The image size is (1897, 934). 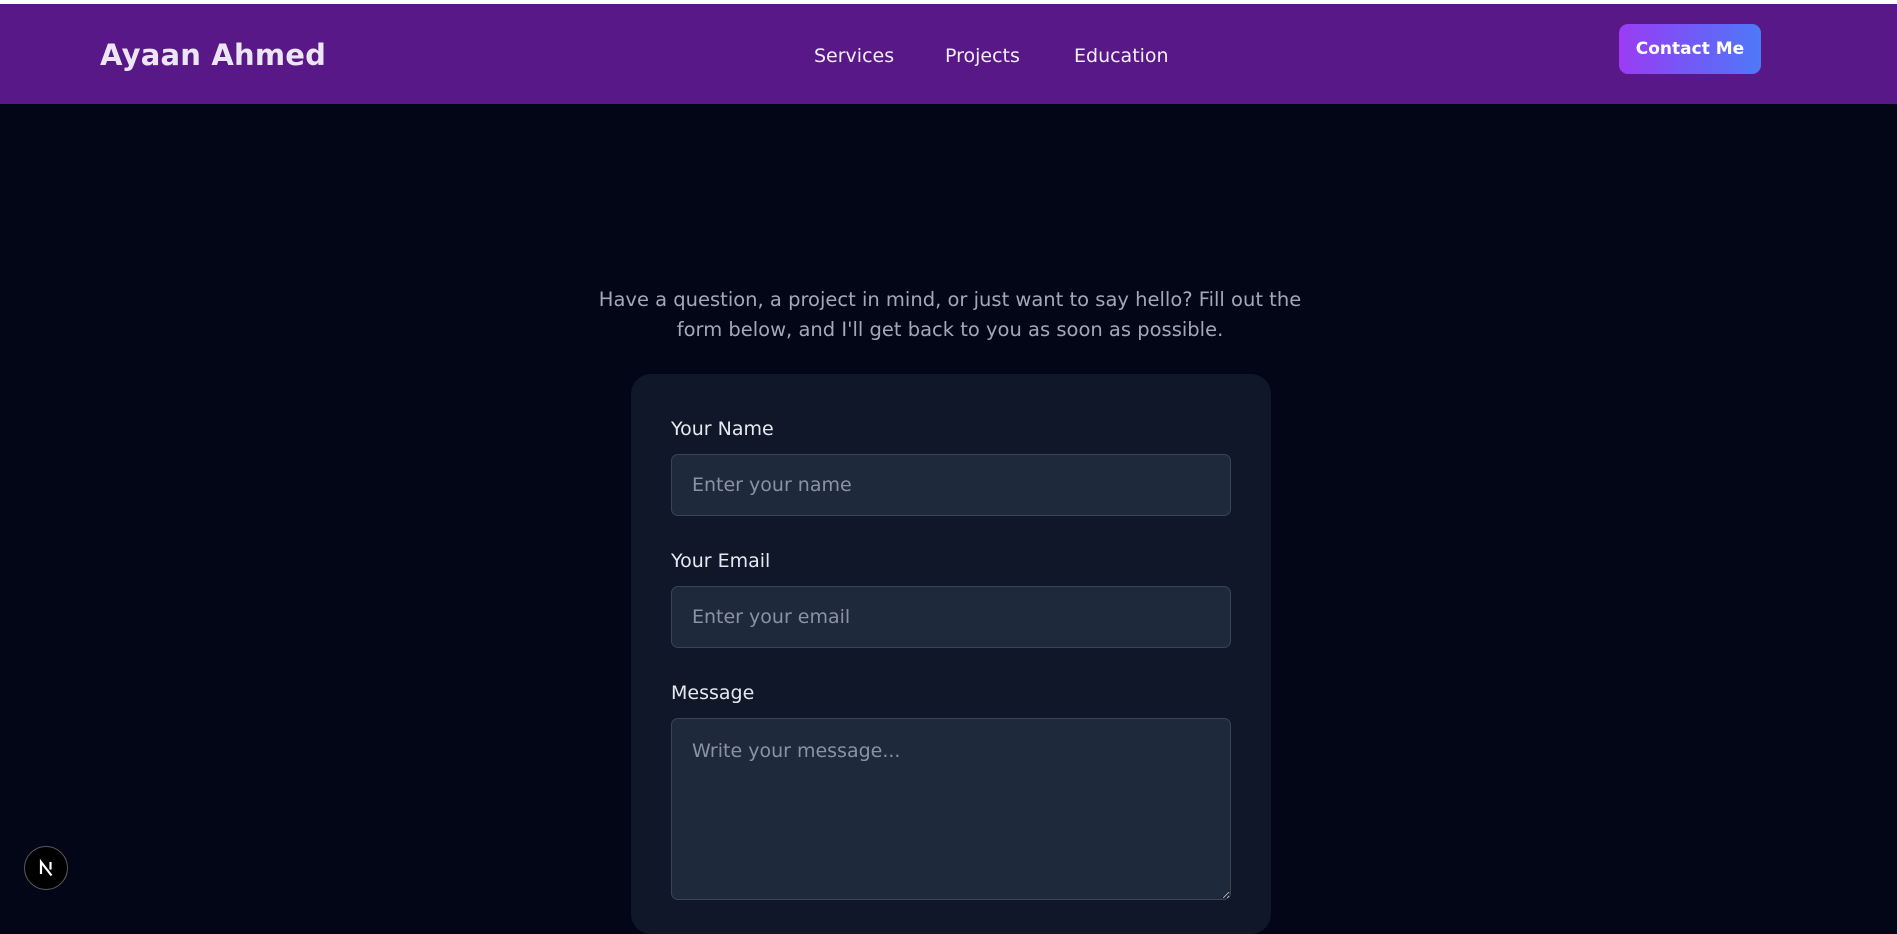 I want to click on name-input, so click(x=951, y=485).